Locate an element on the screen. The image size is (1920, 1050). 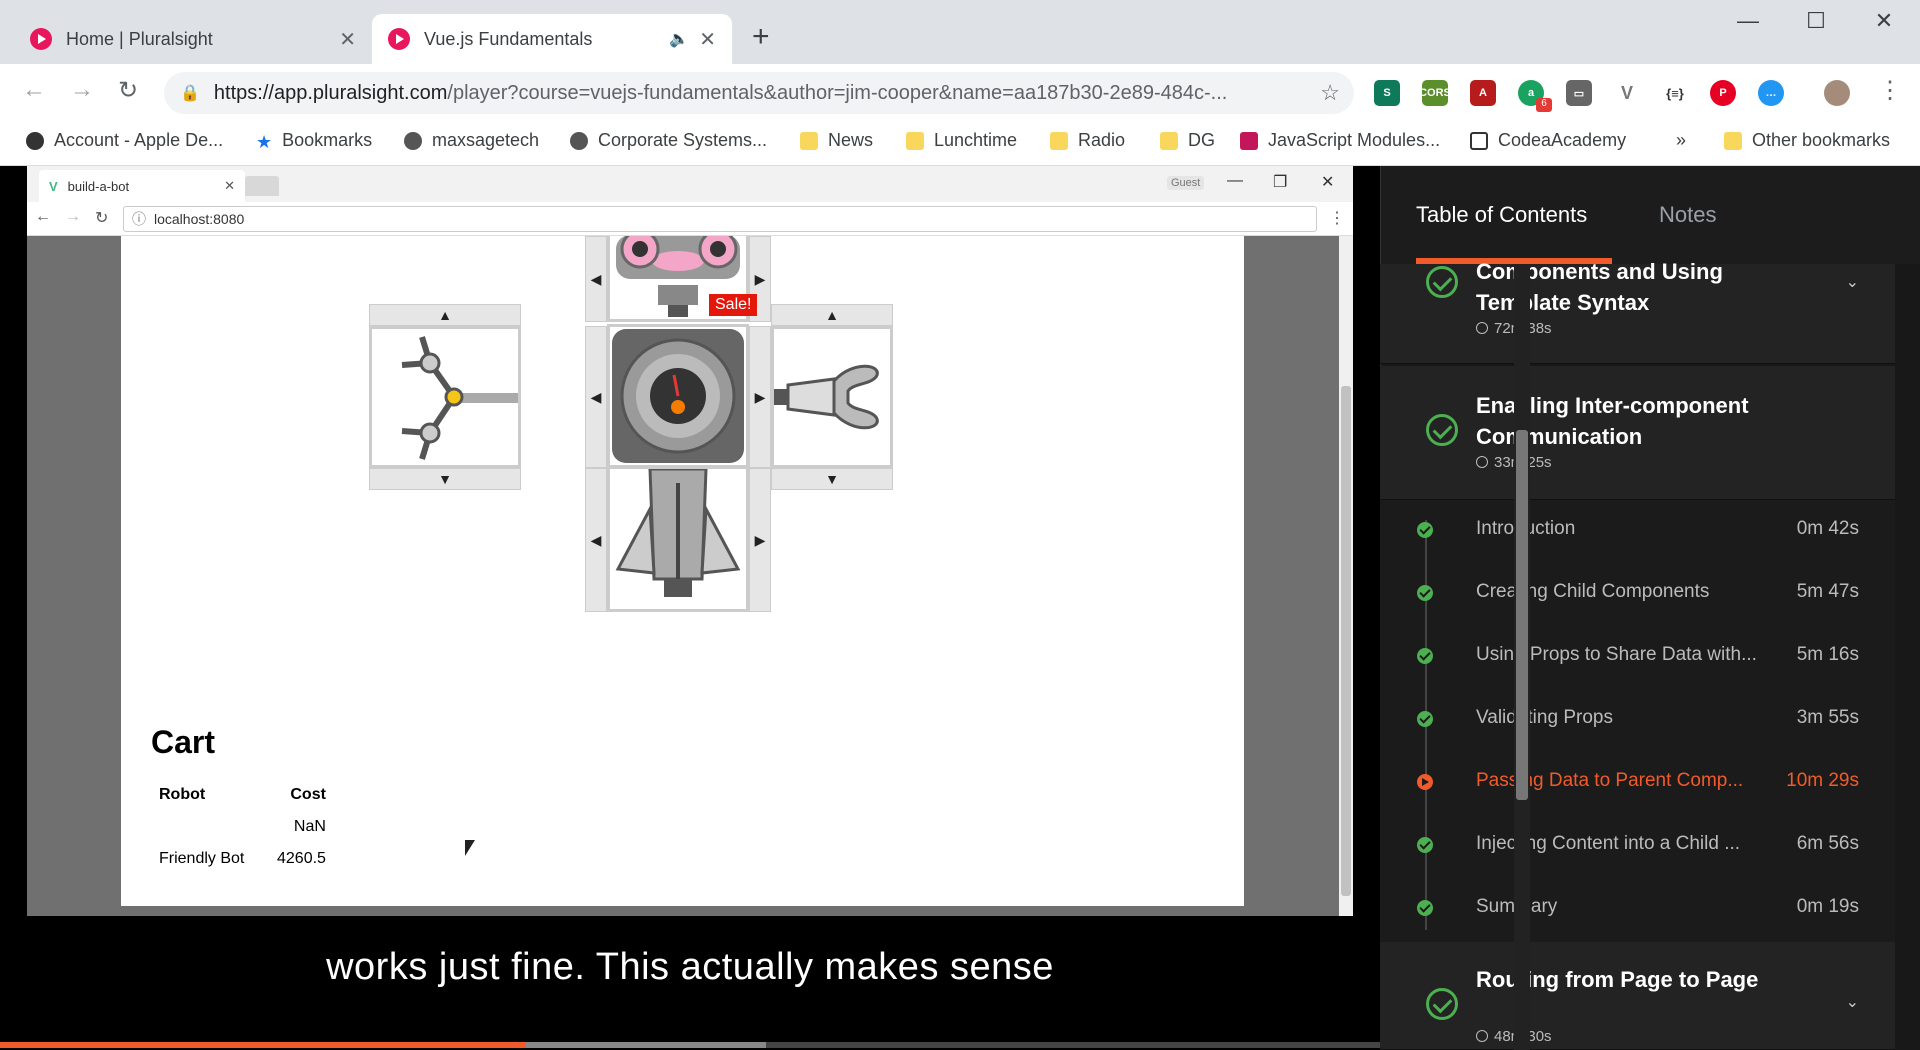
bookmark-maxsagetech: maxsagetech is located at coordinates (471, 140).